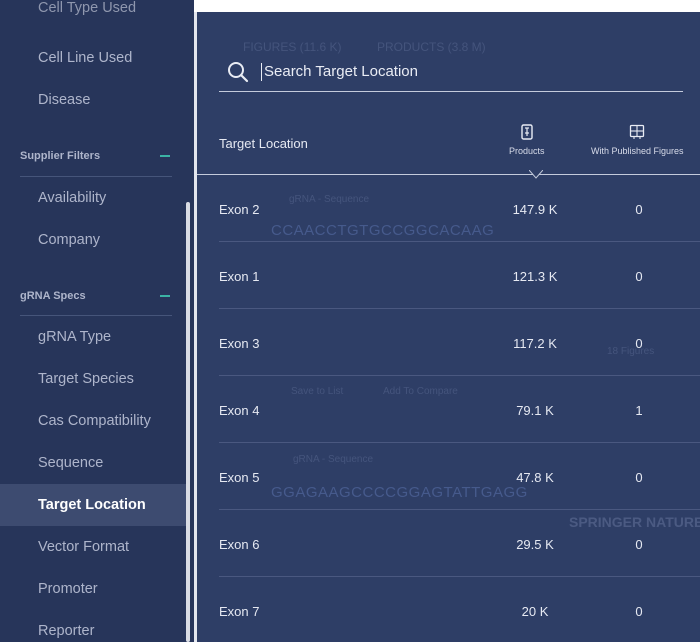 The image size is (700, 642). Describe the element at coordinates (448, 275) in the screenshot. I see `table-row: Exon 1 121.3 K 0` at that location.